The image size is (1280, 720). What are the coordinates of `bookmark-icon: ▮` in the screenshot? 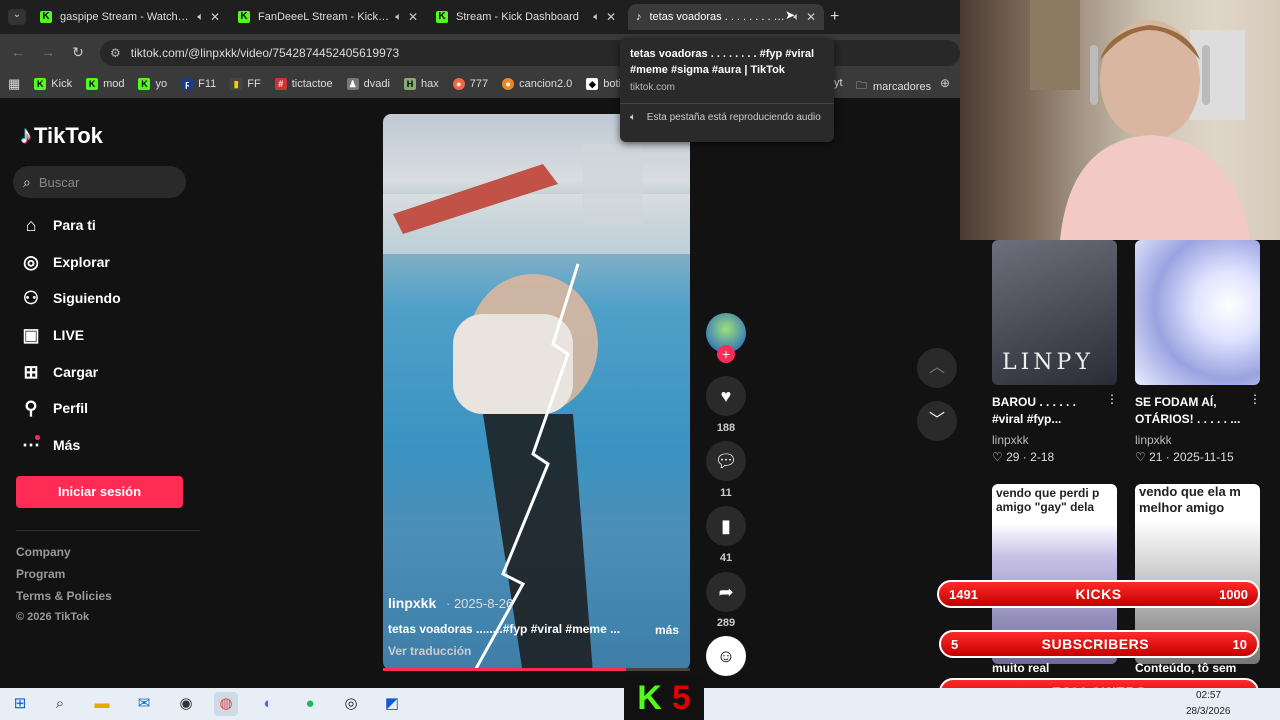 It's located at (726, 526).